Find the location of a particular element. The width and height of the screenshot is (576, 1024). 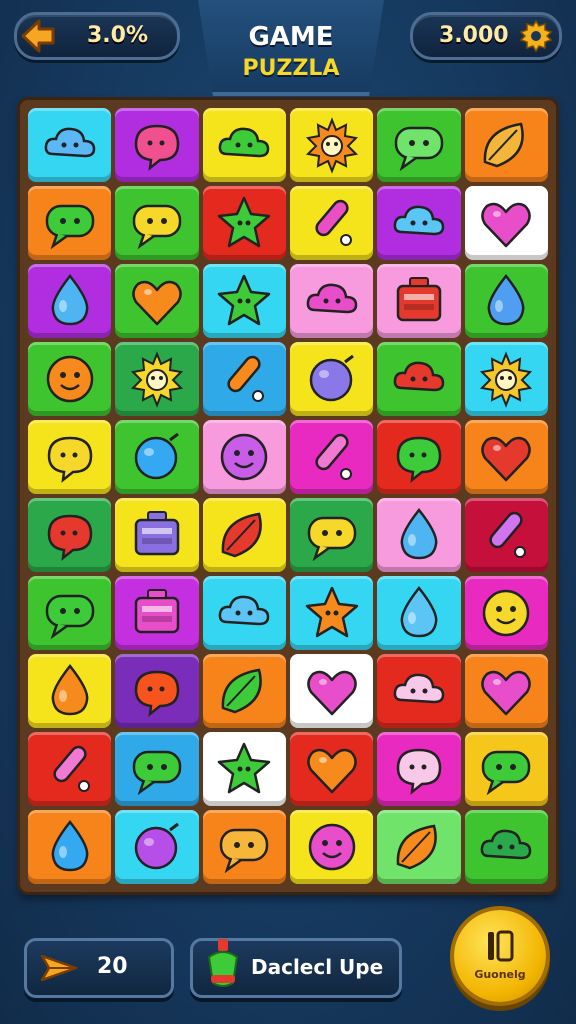

moves-button: 20 is located at coordinates (99, 968).